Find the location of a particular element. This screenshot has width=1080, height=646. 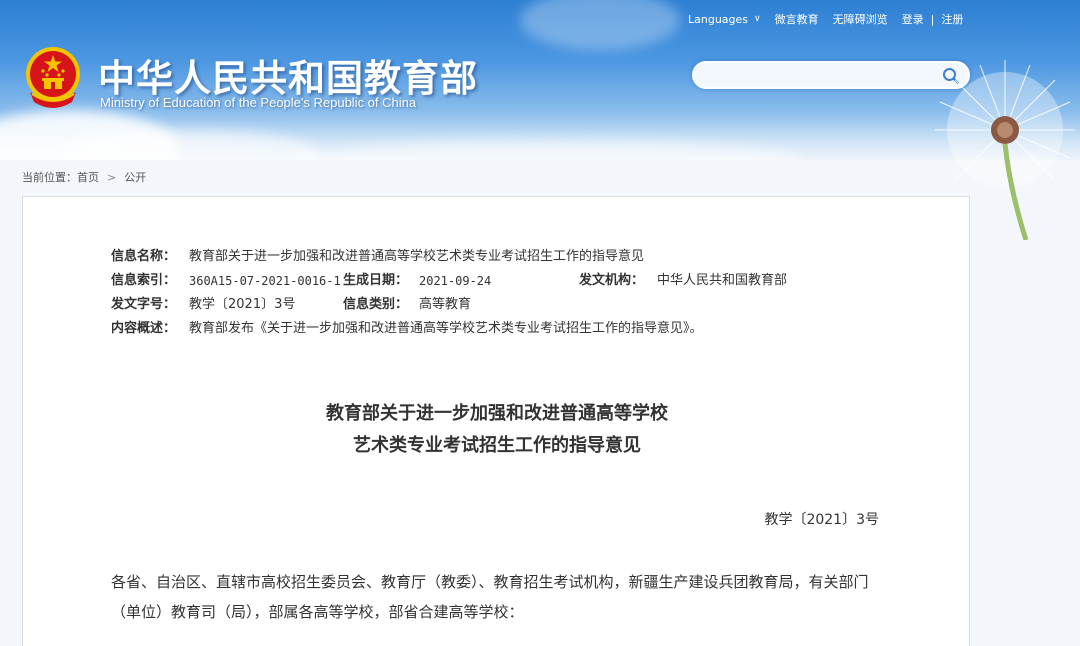

meta-label: 发文机构： is located at coordinates (612, 280).